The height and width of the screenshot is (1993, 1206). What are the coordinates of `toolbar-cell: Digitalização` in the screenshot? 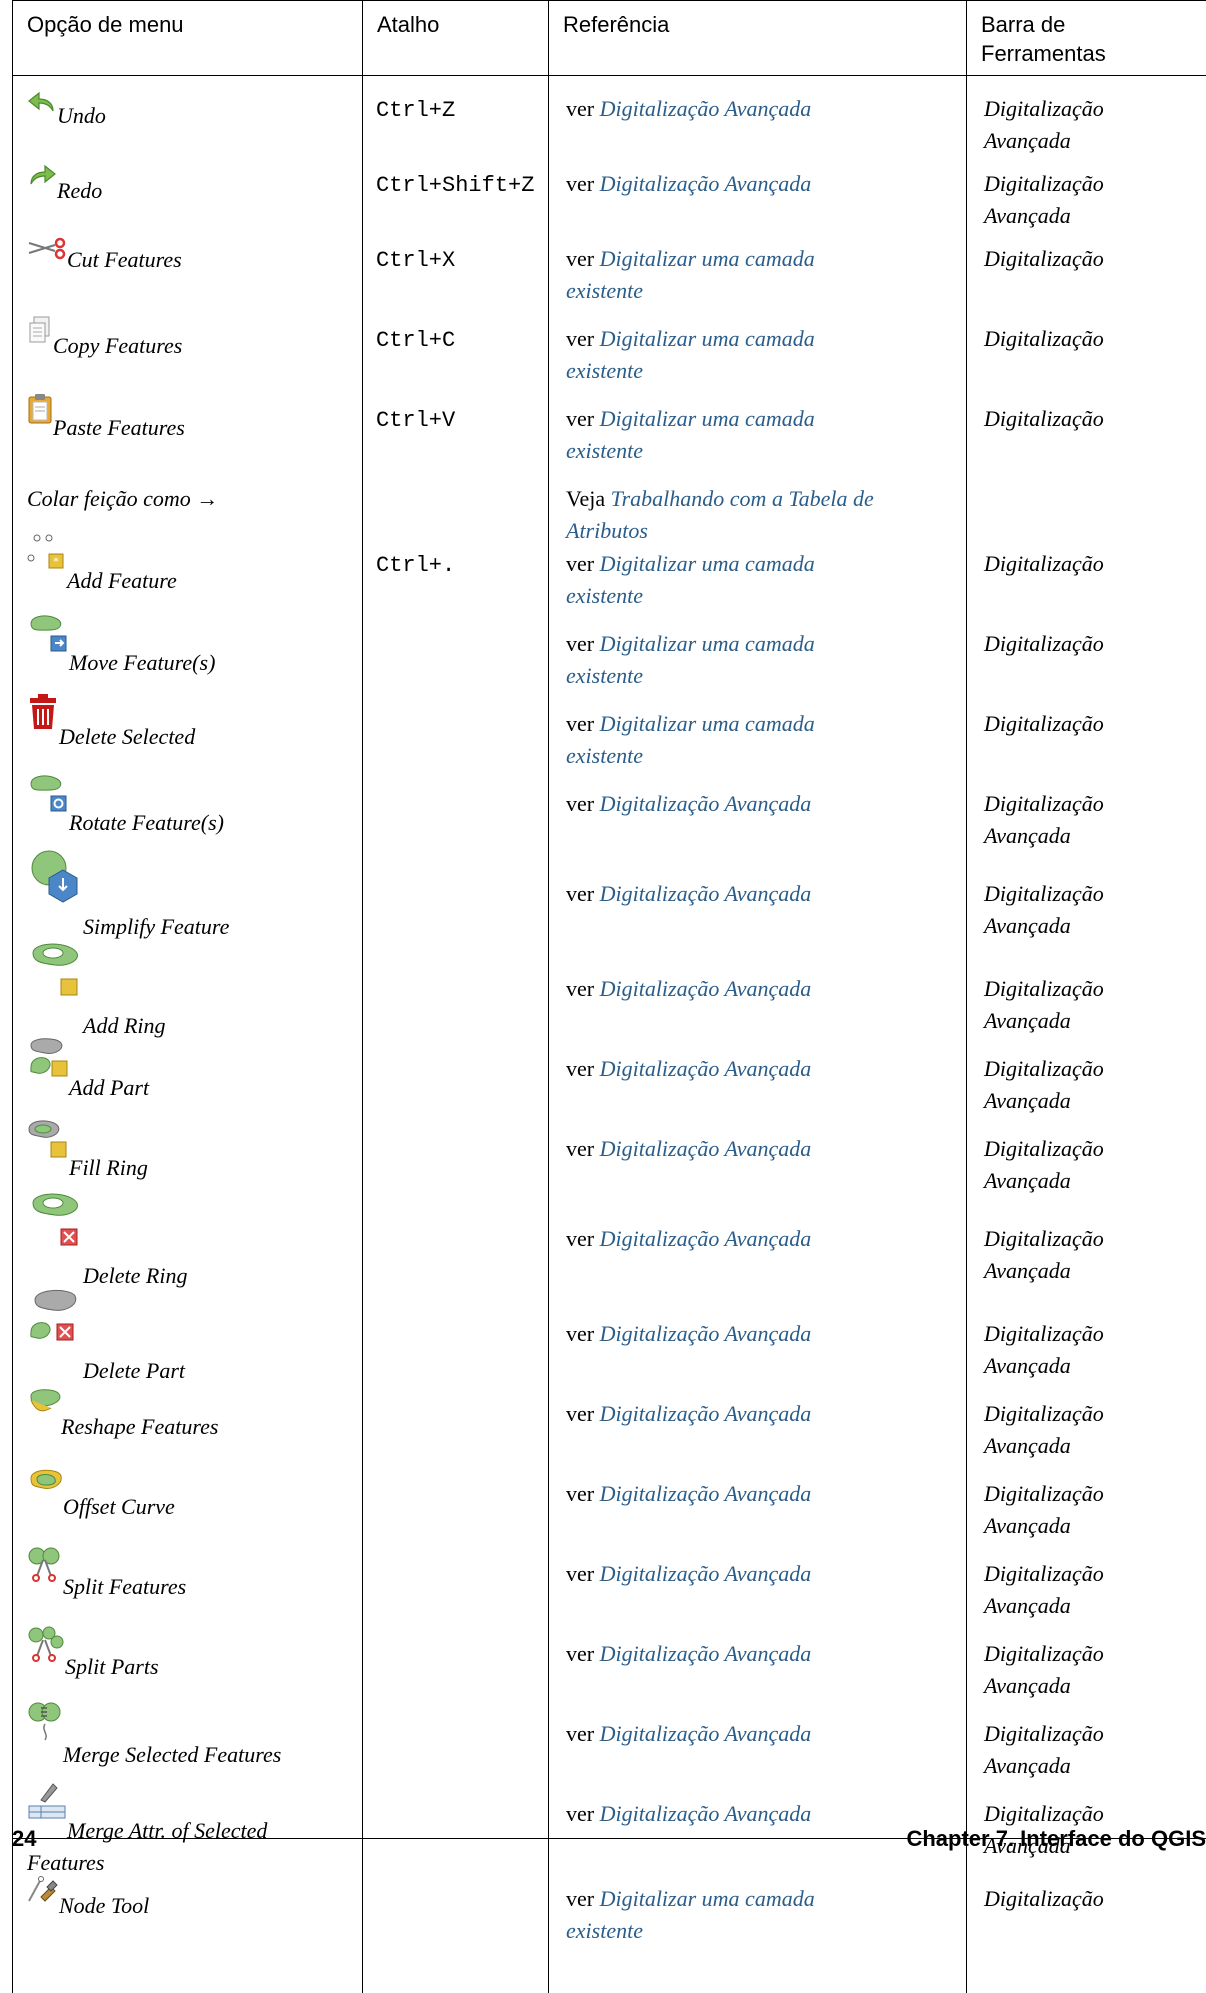 It's located at (1095, 724).